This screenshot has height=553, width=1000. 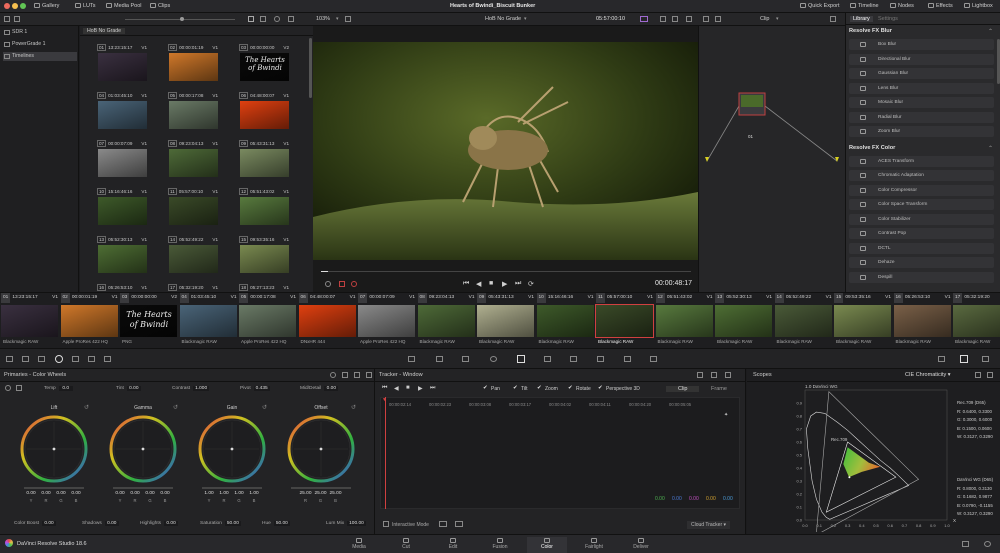 I want to click on sort-icon, so click(x=291, y=19).